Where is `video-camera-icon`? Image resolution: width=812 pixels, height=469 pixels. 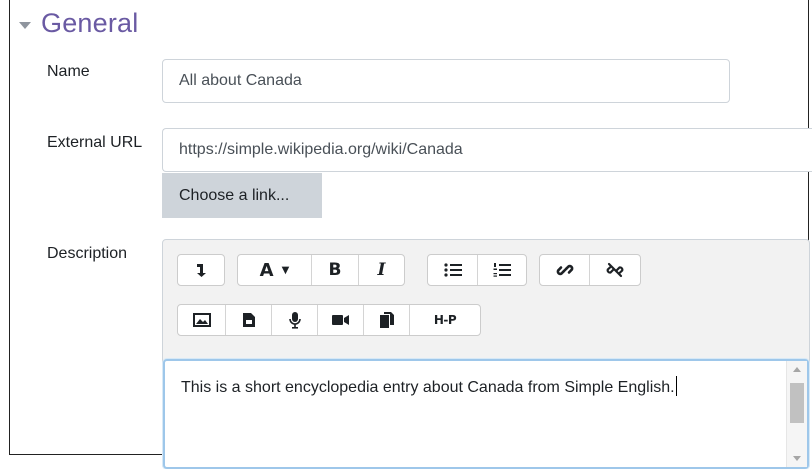 video-camera-icon is located at coordinates (340, 320).